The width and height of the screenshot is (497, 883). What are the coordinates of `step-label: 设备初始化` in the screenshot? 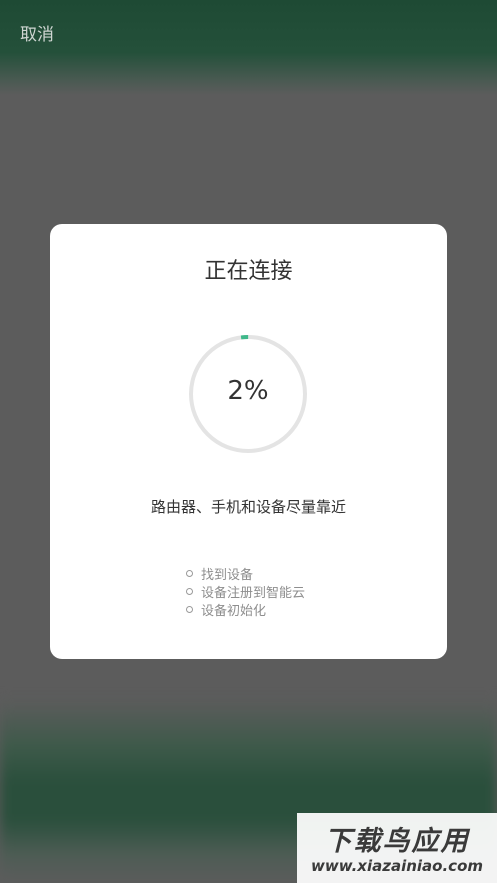 It's located at (234, 611).